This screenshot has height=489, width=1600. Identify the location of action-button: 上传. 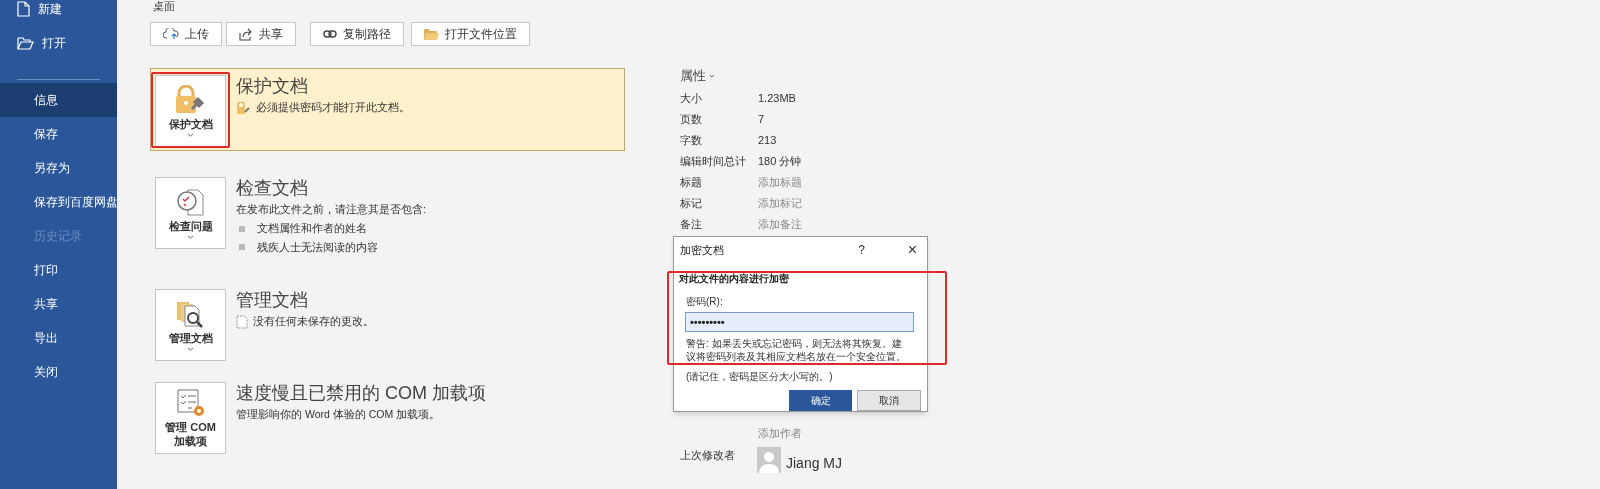
(186, 34).